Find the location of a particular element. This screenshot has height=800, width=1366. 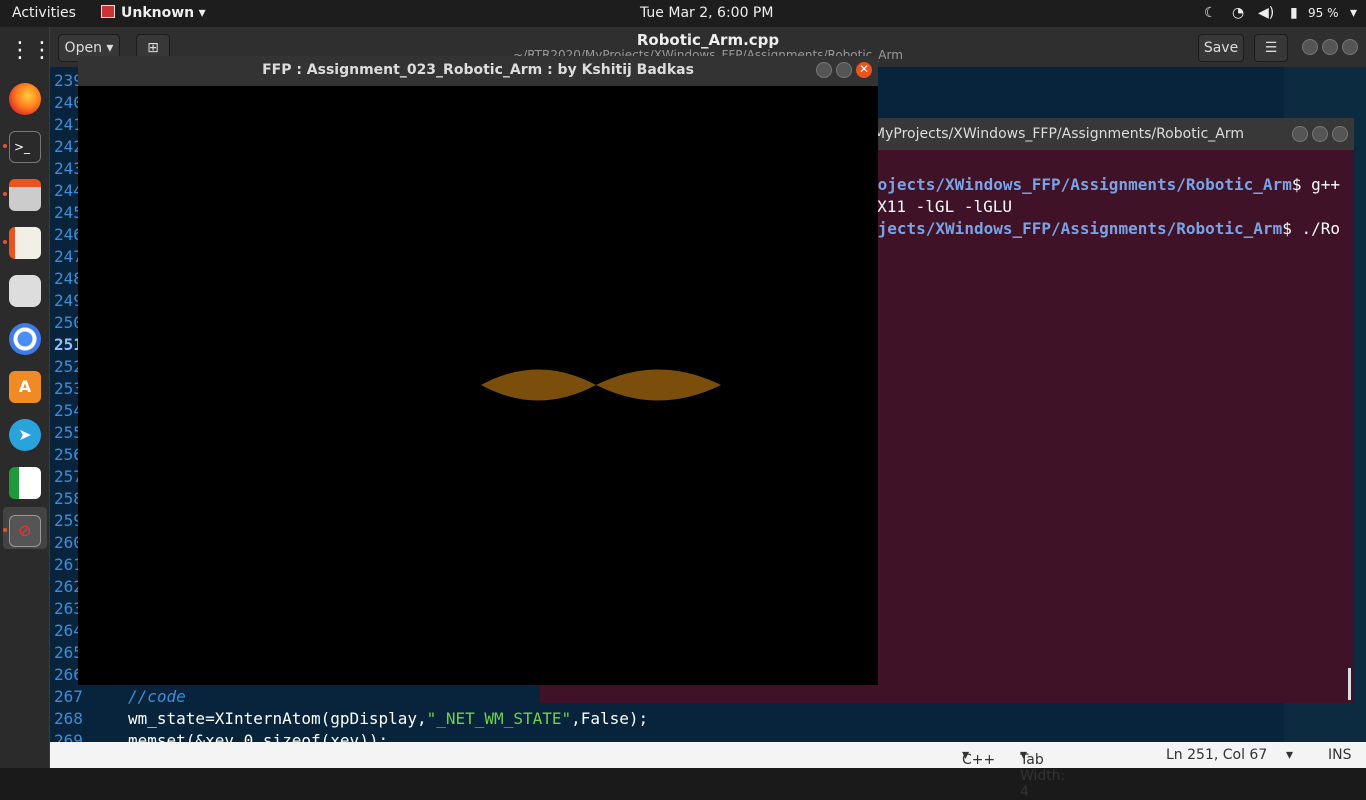

string-literal: "_NET_WM_STATE" is located at coordinates (499, 718).